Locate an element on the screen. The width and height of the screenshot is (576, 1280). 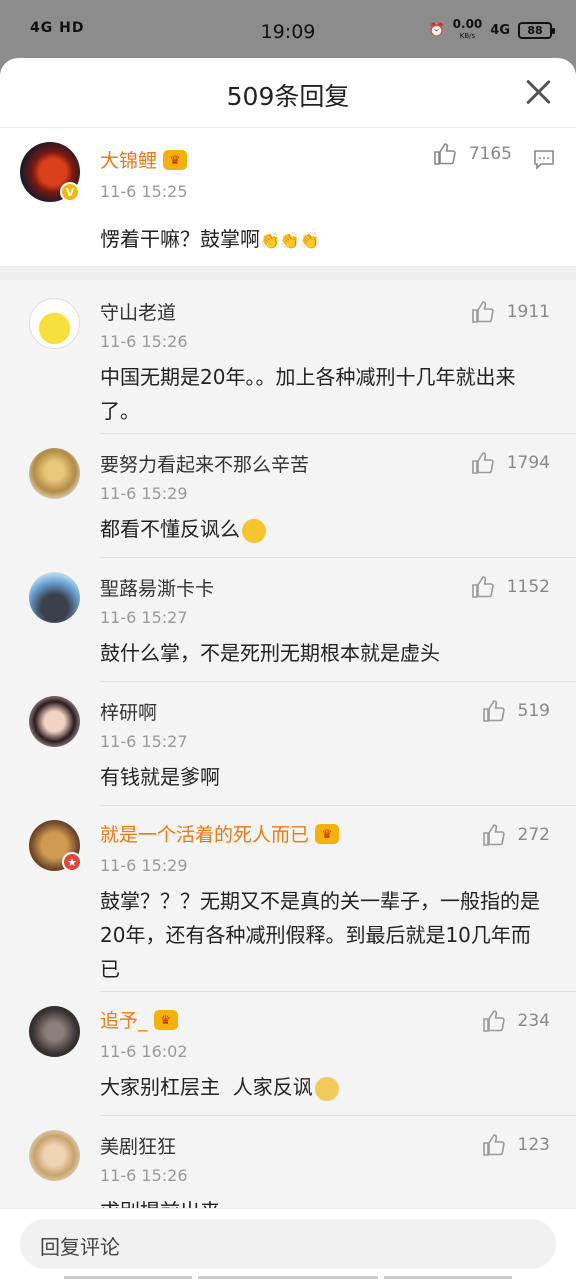
like-button: 1794 is located at coordinates (510, 463).